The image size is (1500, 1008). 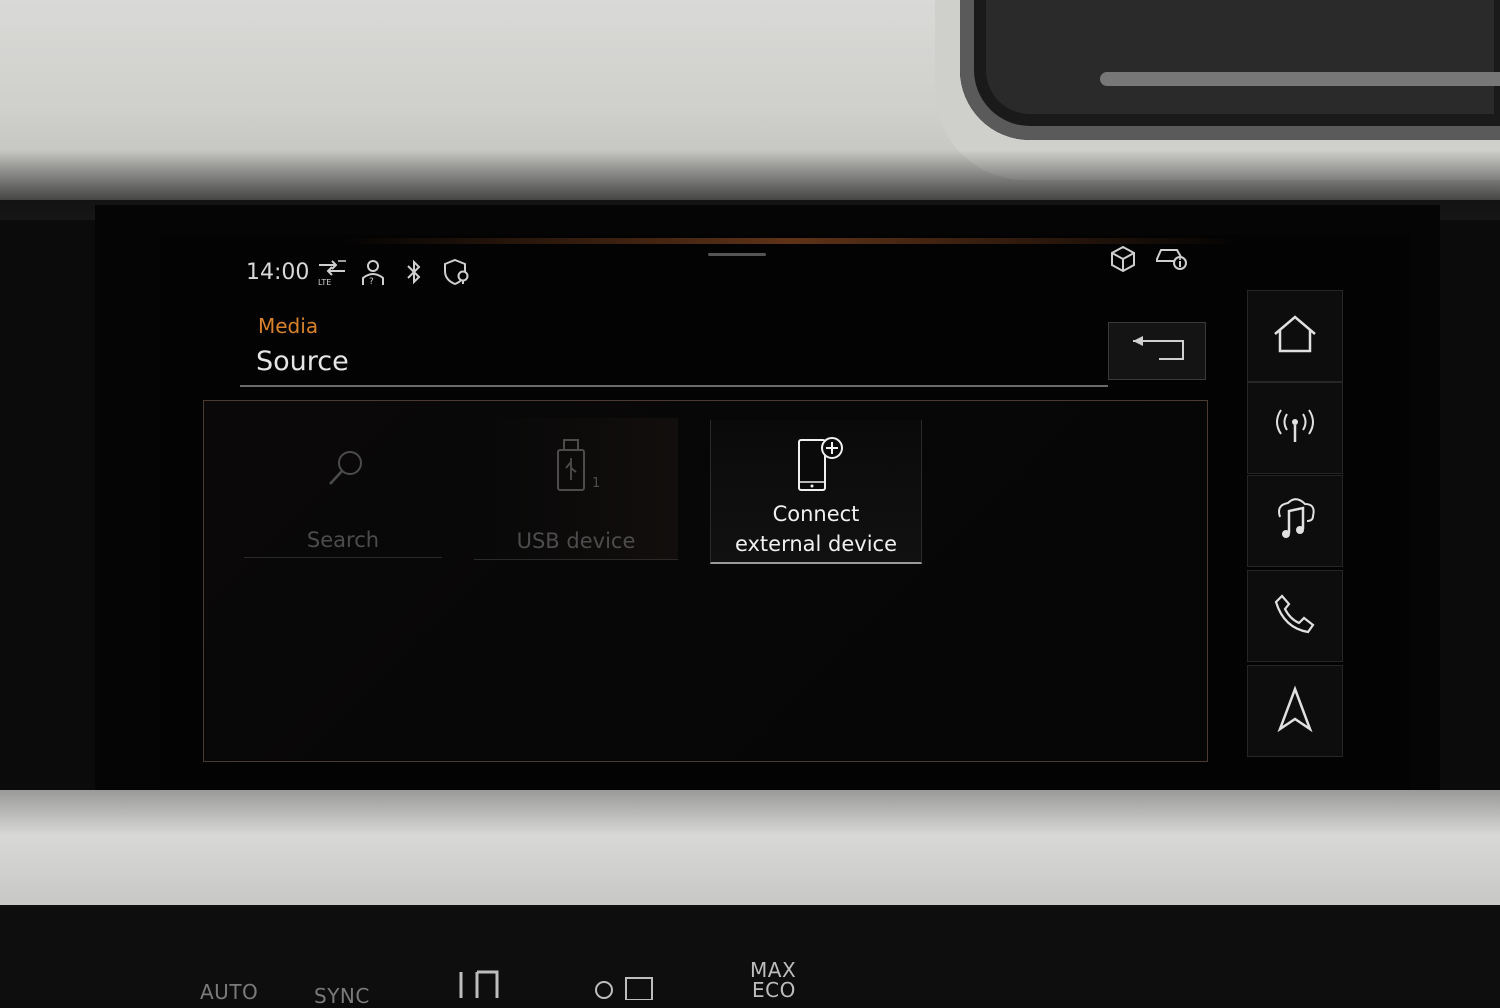 What do you see at coordinates (1123, 262) in the screenshot?
I see `package-icon` at bounding box center [1123, 262].